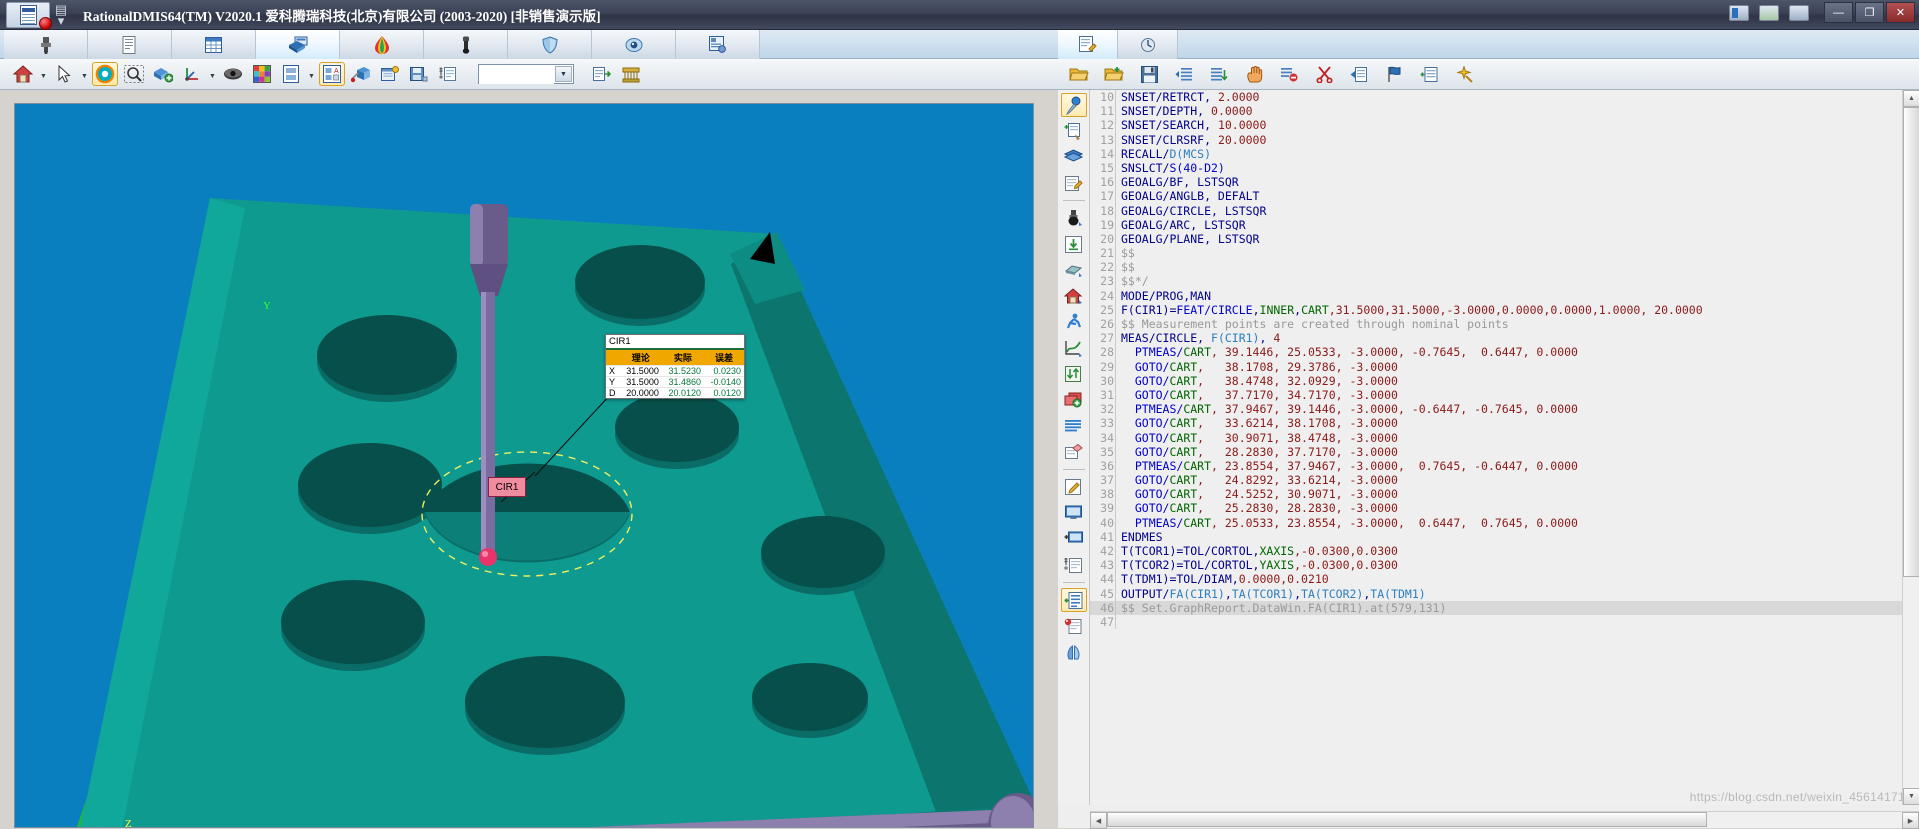 This screenshot has height=829, width=1919. What do you see at coordinates (1496, 579) in the screenshot?
I see `code-line: 44 T(TDM1)=TOL/DIAM,0.0000,0.0210` at bounding box center [1496, 579].